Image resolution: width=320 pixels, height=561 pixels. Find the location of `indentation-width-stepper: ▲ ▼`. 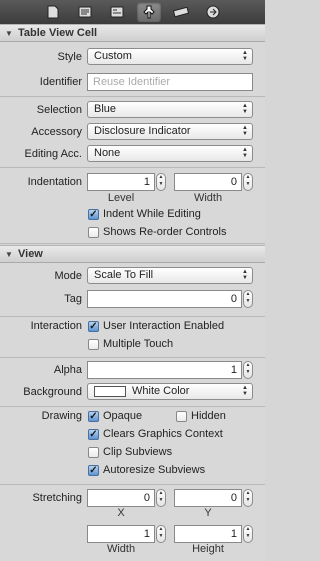

indentation-width-stepper: ▲ ▼ is located at coordinates (248, 182).